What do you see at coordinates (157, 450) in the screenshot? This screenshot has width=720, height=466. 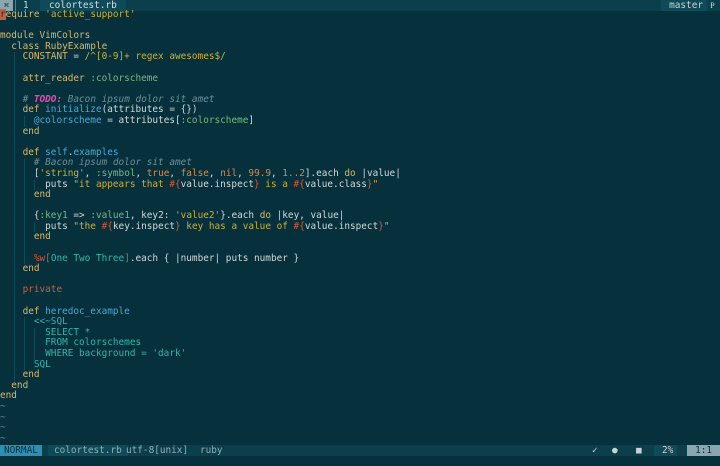 I see `status-encoding: utf-8[unix]` at bounding box center [157, 450].